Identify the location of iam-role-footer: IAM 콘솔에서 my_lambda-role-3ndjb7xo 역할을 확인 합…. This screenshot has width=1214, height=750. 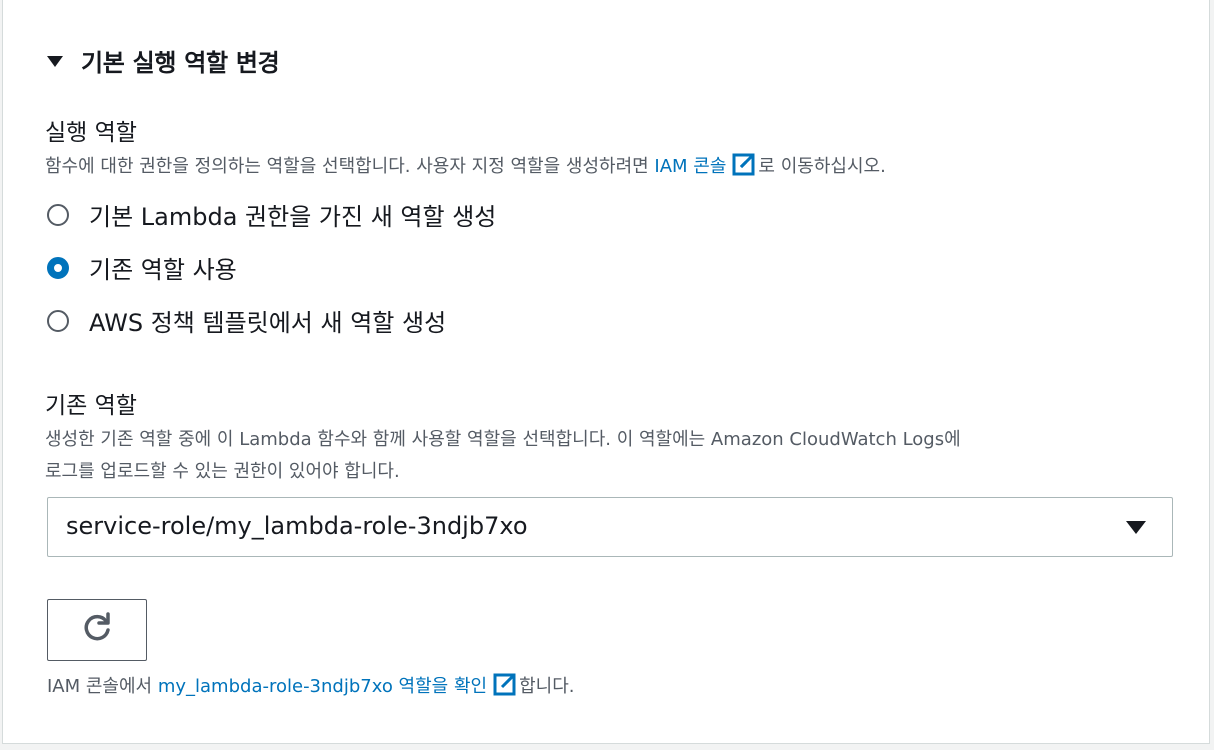
(311, 689).